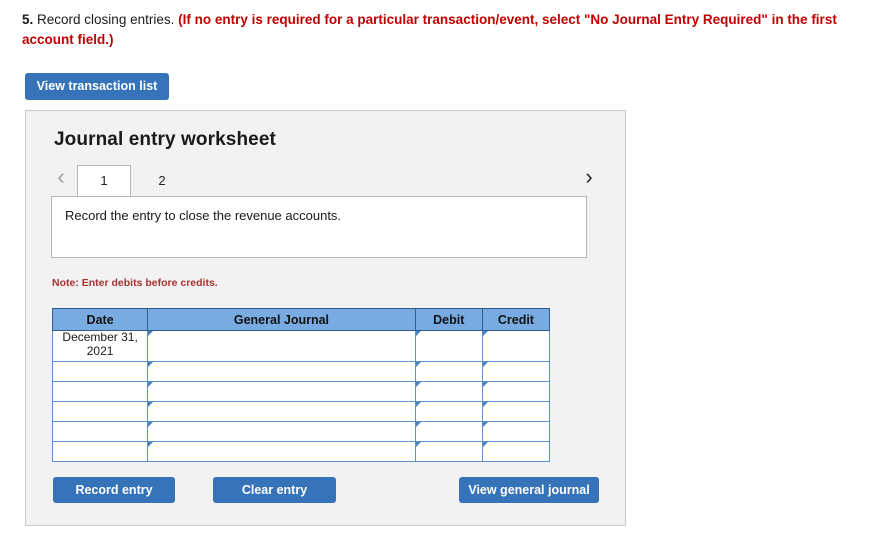 The width and height of the screenshot is (882, 558). Describe the element at coordinates (165, 139) in the screenshot. I see `worksheet-title: Journal entry worksheet` at that location.